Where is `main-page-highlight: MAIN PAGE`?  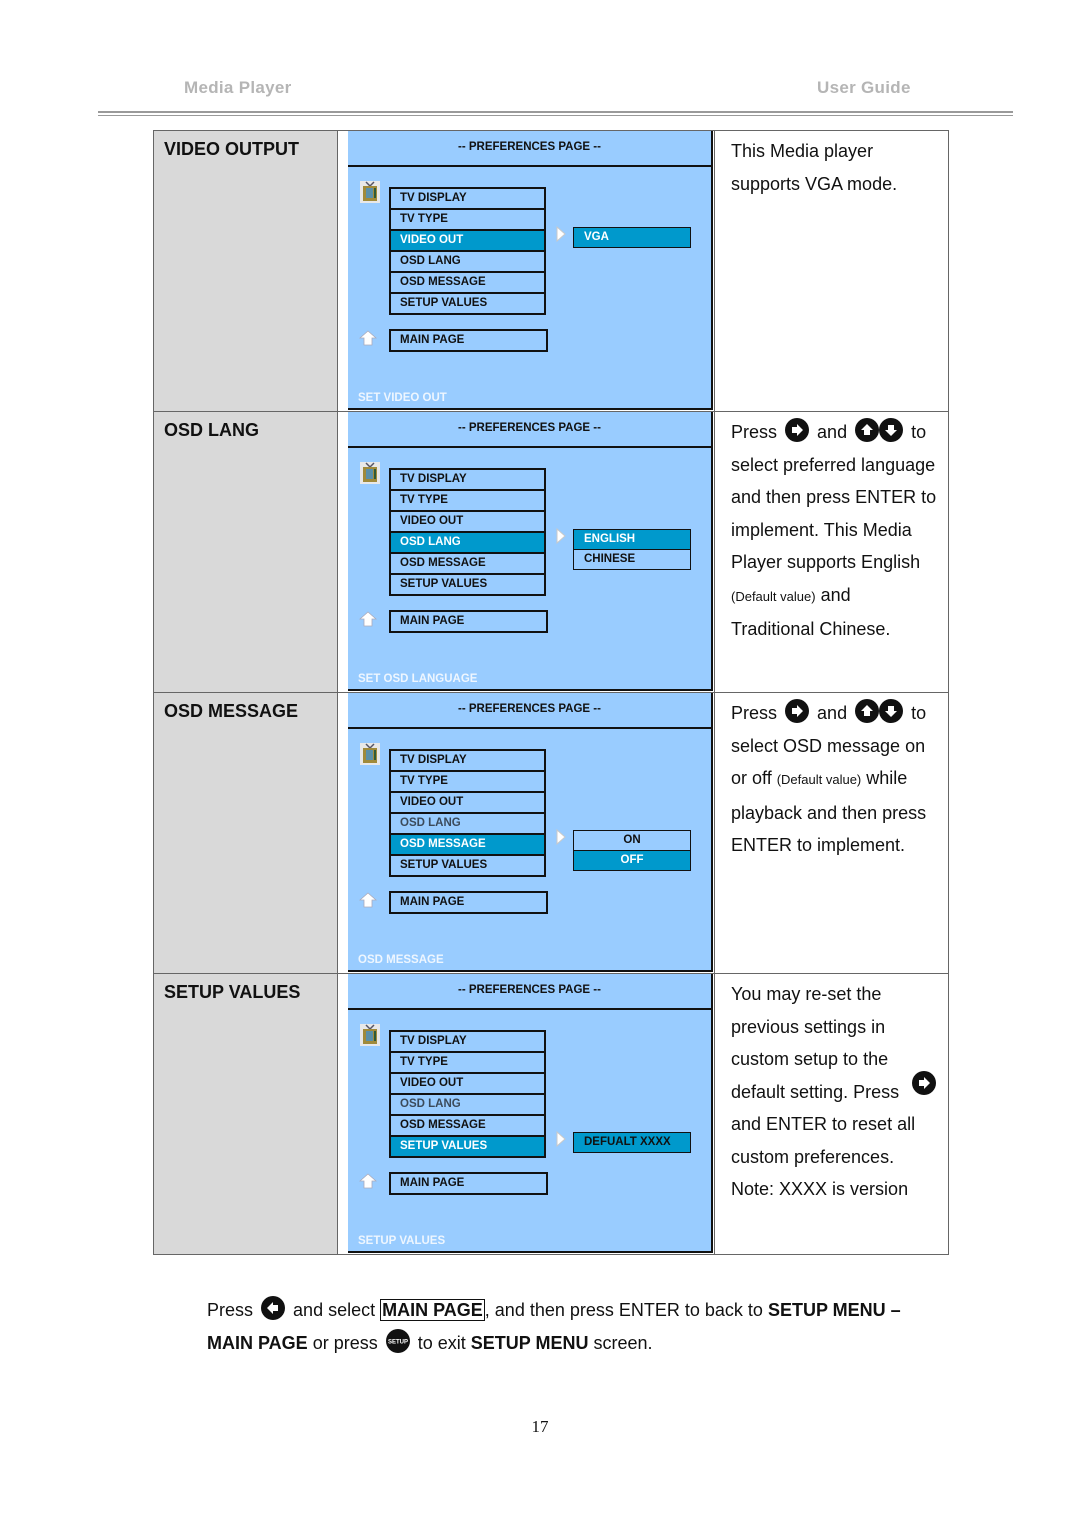
main-page-highlight: MAIN PAGE is located at coordinates (432, 1310).